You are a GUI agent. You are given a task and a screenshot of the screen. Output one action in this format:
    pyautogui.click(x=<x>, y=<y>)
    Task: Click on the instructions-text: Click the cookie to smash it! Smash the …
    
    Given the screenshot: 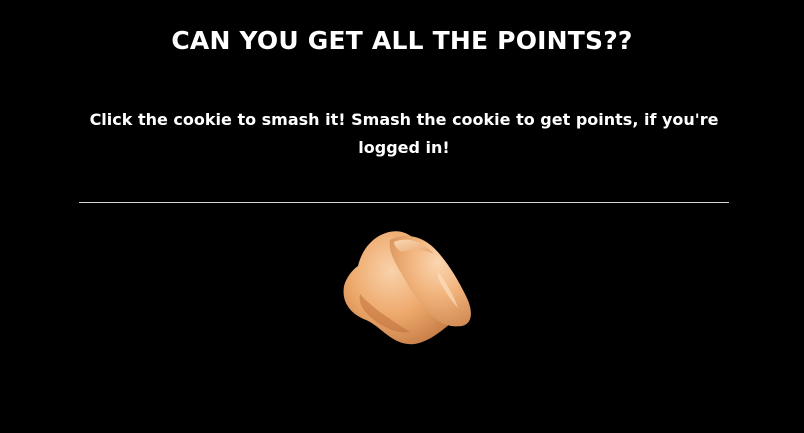 What is the action you would take?
    pyautogui.click(x=404, y=133)
    